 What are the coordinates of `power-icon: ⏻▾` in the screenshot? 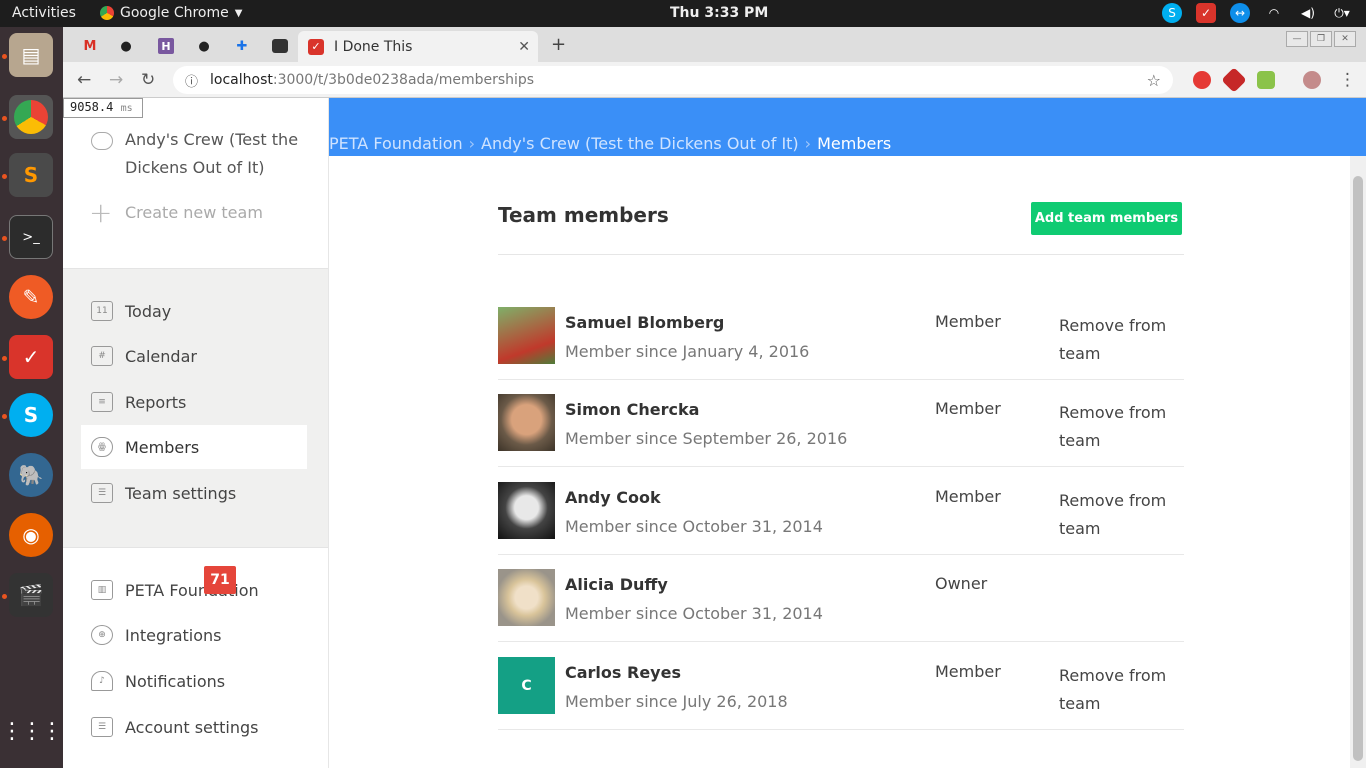 It's located at (1342, 13).